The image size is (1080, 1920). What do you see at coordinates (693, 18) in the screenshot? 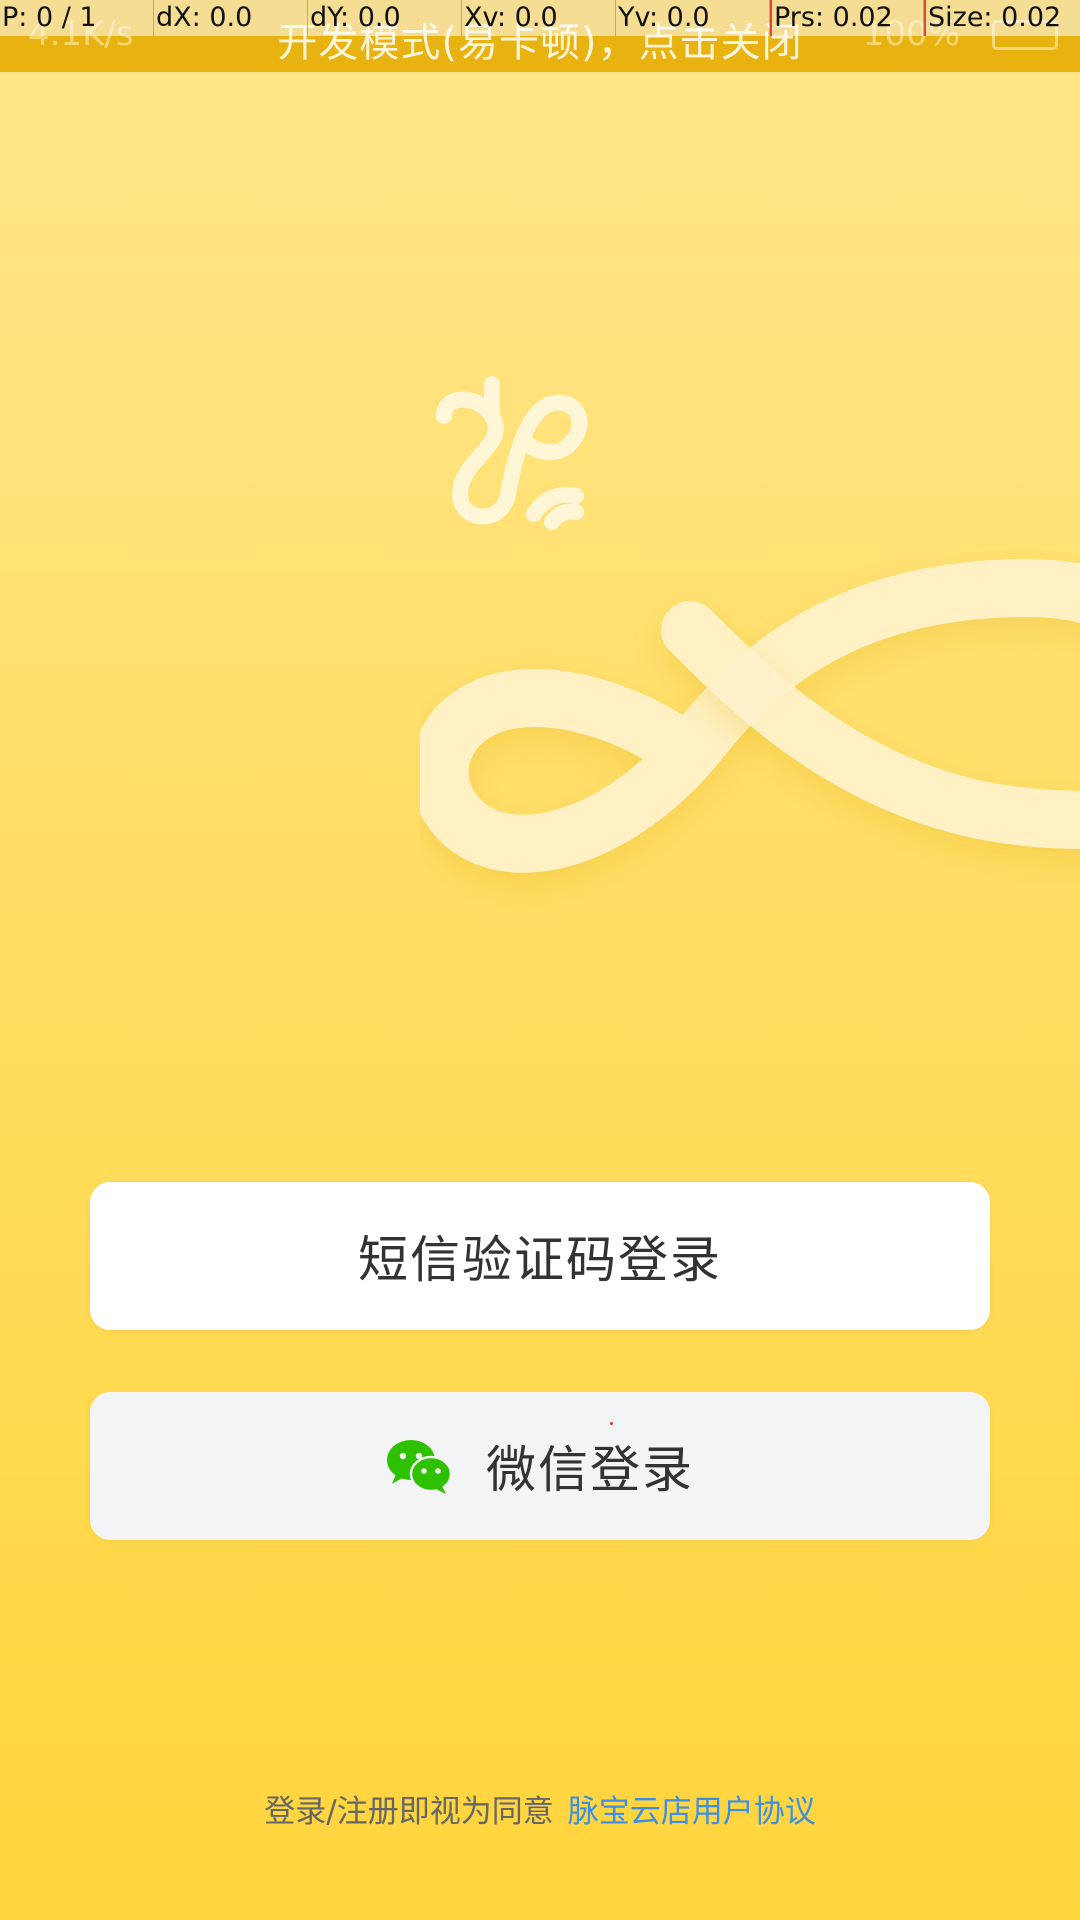
I see `pointer-yv: Yv: 0.0` at bounding box center [693, 18].